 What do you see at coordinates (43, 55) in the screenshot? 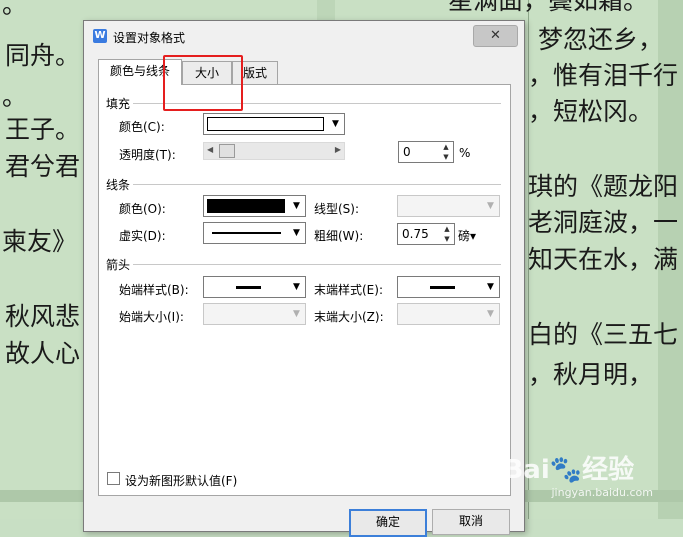
I see `doc-left-line: 同舟。` at bounding box center [43, 55].